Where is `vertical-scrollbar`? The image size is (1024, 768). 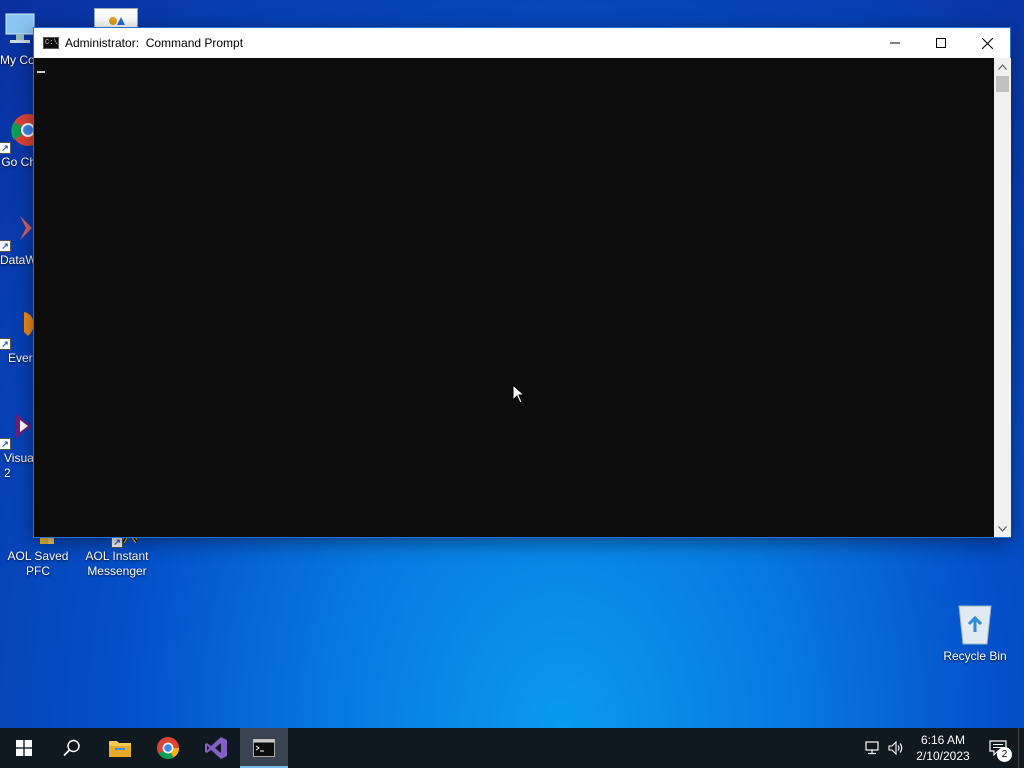 vertical-scrollbar is located at coordinates (1002, 297).